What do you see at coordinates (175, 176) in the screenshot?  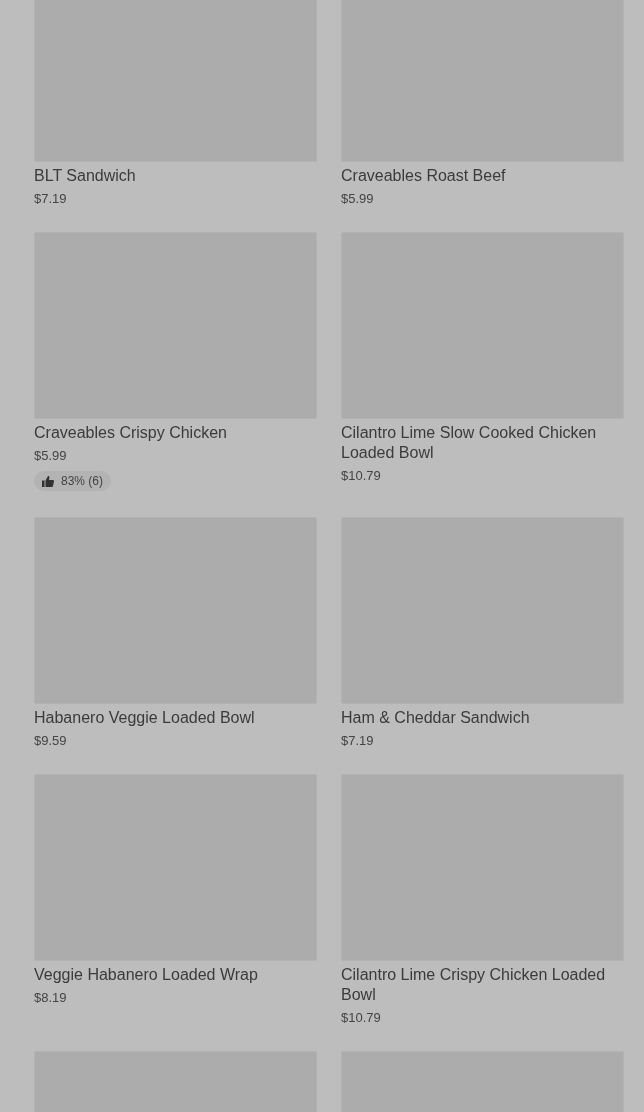 I see `item-name: BLT Sandwich` at bounding box center [175, 176].